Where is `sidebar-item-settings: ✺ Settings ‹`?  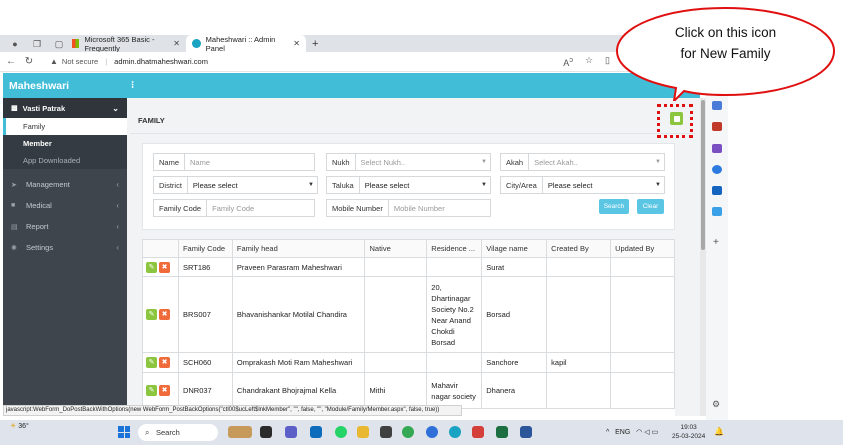 sidebar-item-settings: ✺ Settings ‹ is located at coordinates (65, 247).